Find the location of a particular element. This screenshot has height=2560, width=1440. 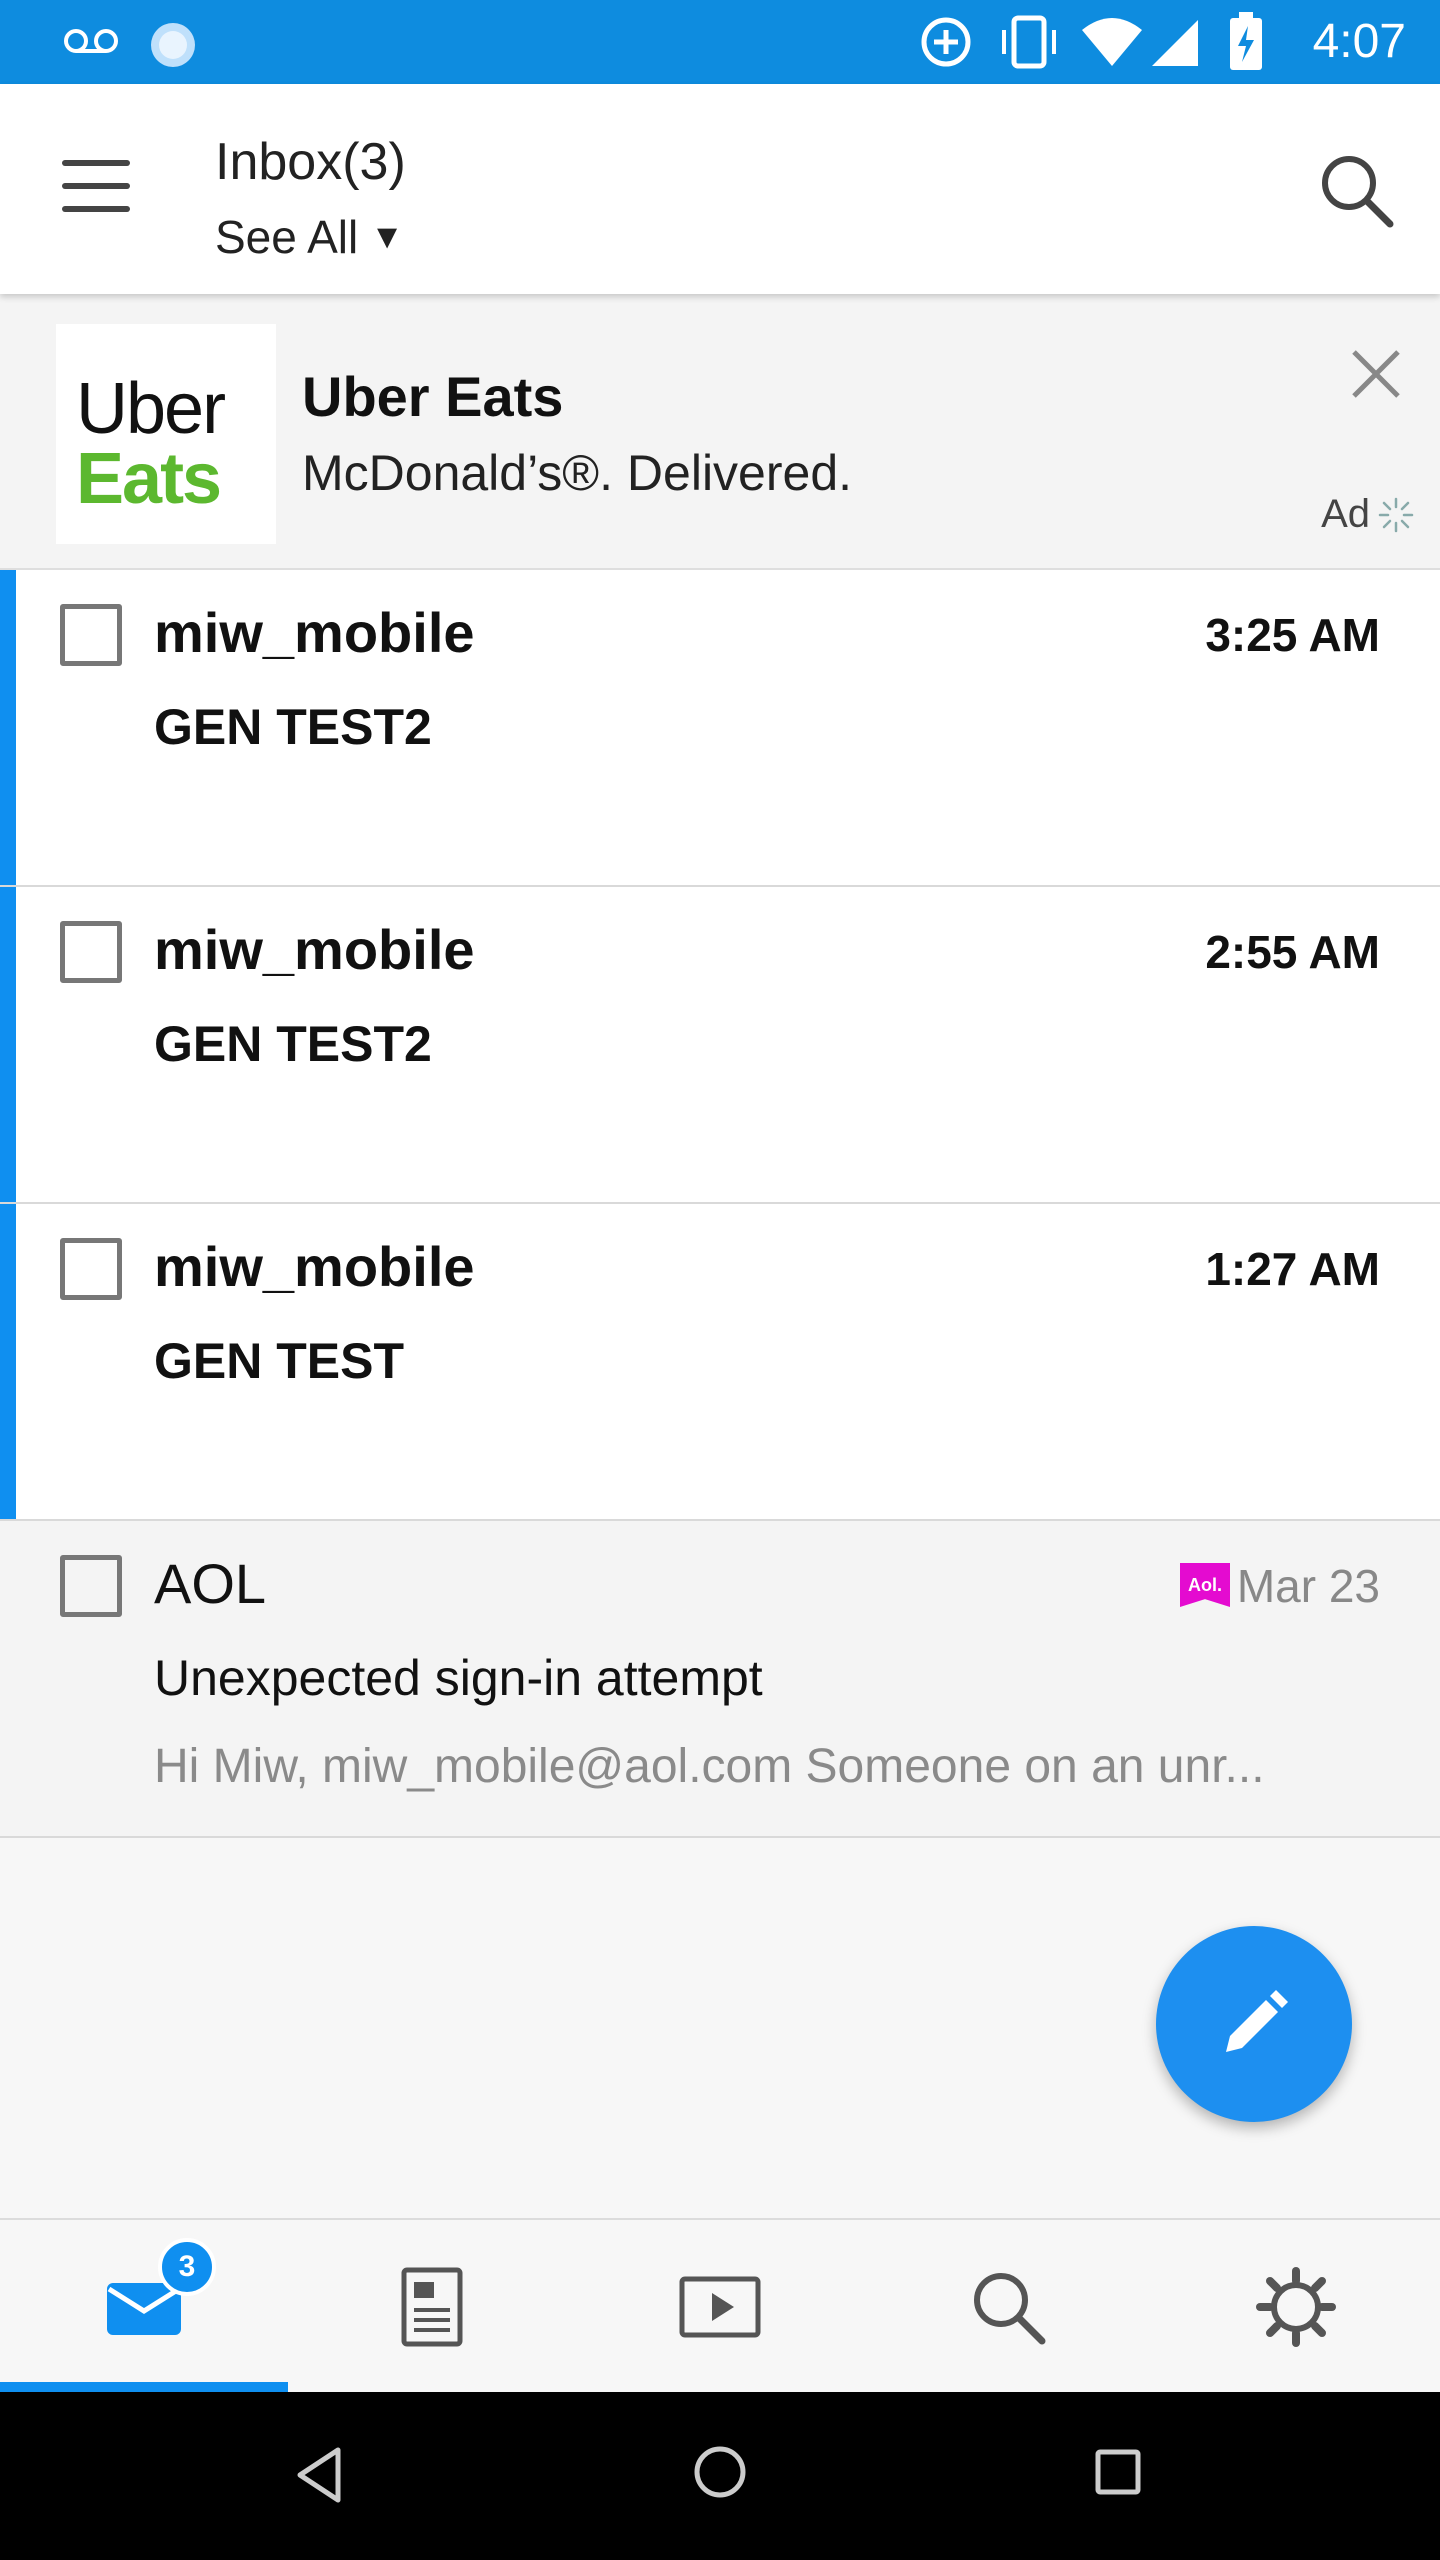

vibrate-icon is located at coordinates (1029, 42).